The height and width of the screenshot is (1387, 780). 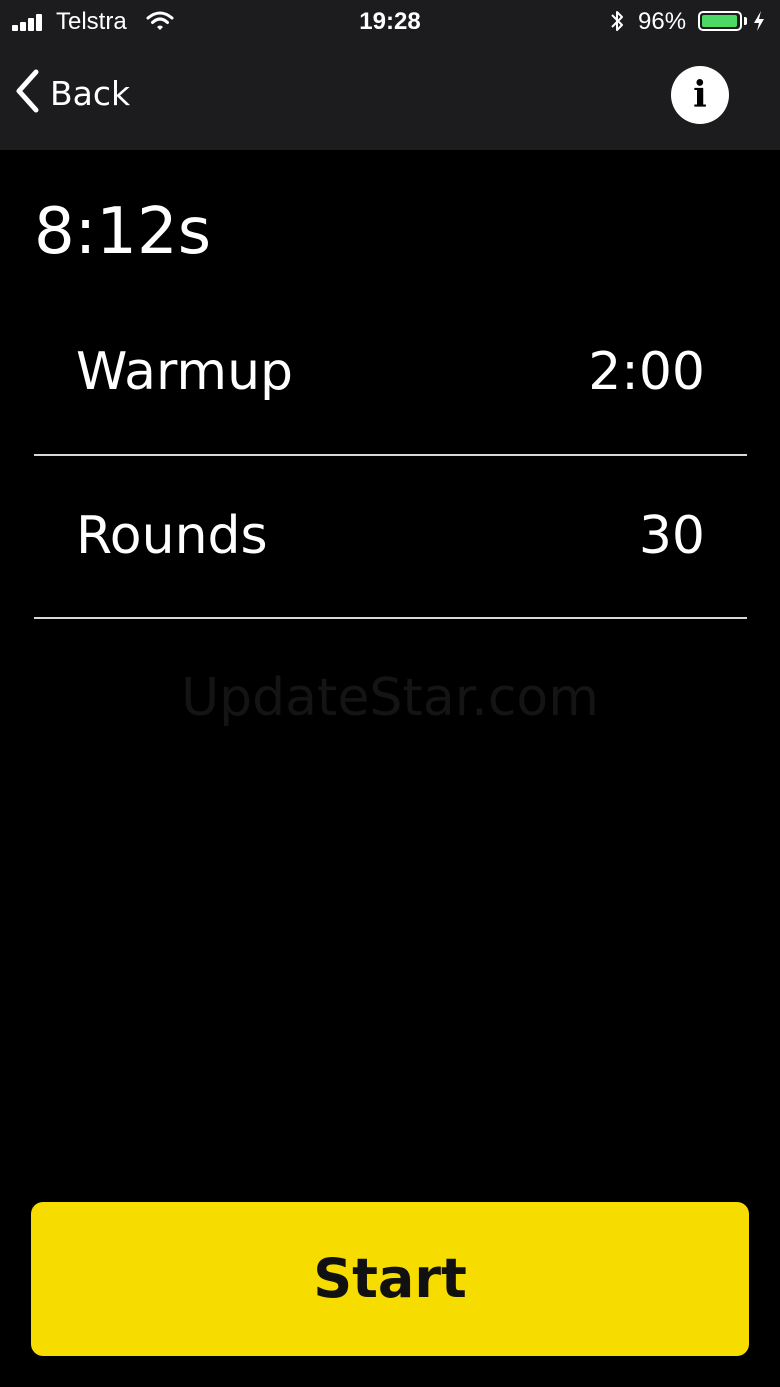 What do you see at coordinates (390, 373) in the screenshot?
I see `setting-row-warmup: Warmup 2:00` at bounding box center [390, 373].